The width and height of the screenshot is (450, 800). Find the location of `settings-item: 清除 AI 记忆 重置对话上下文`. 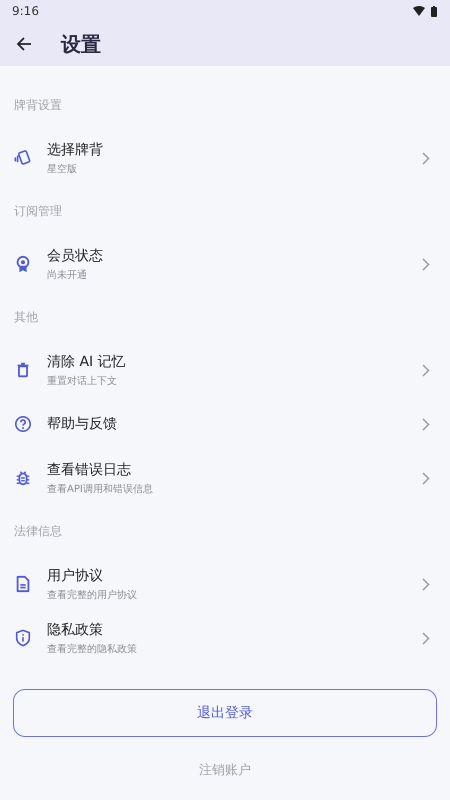

settings-item: 清除 AI 记忆 重置对话上下文 is located at coordinates (225, 370).